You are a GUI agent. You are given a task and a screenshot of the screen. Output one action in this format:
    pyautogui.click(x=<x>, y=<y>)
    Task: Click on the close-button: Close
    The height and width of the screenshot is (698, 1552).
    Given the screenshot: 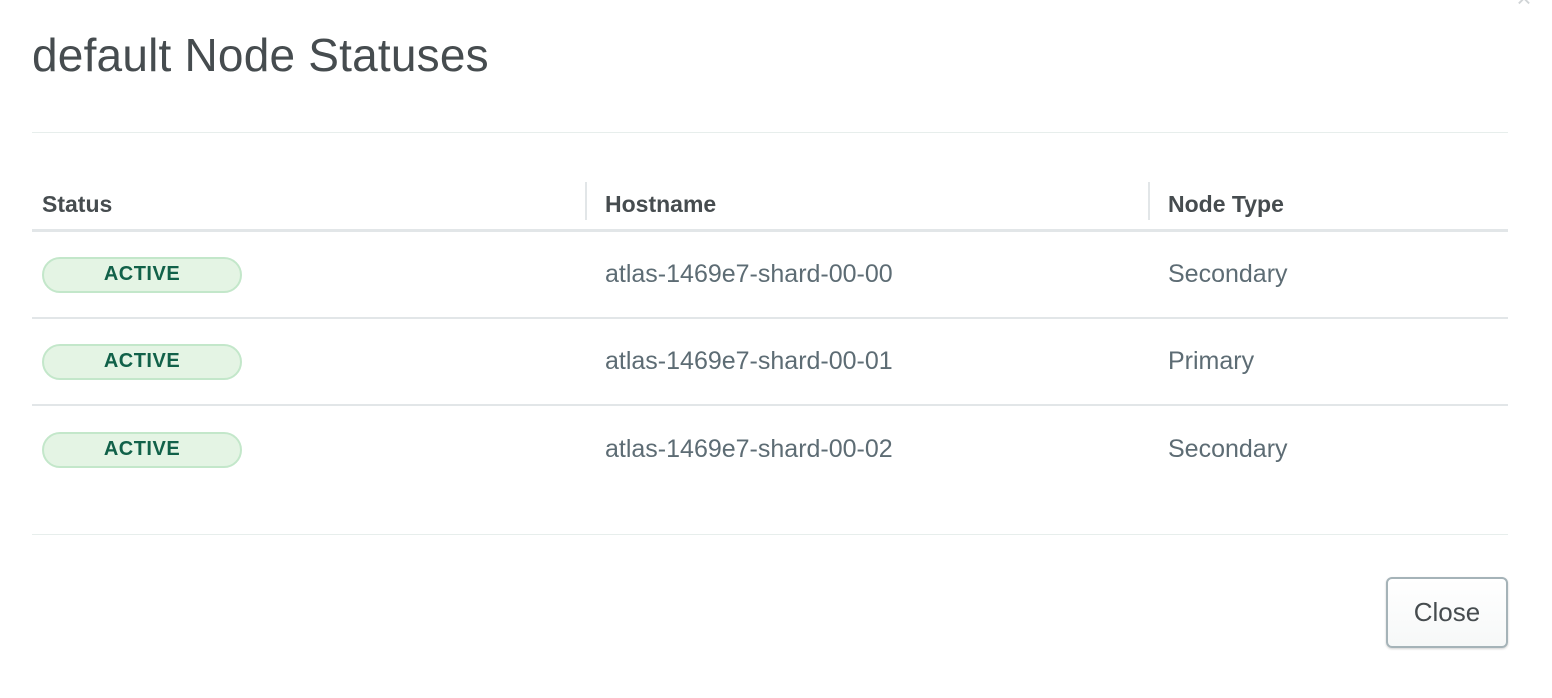 What is the action you would take?
    pyautogui.click(x=1447, y=612)
    